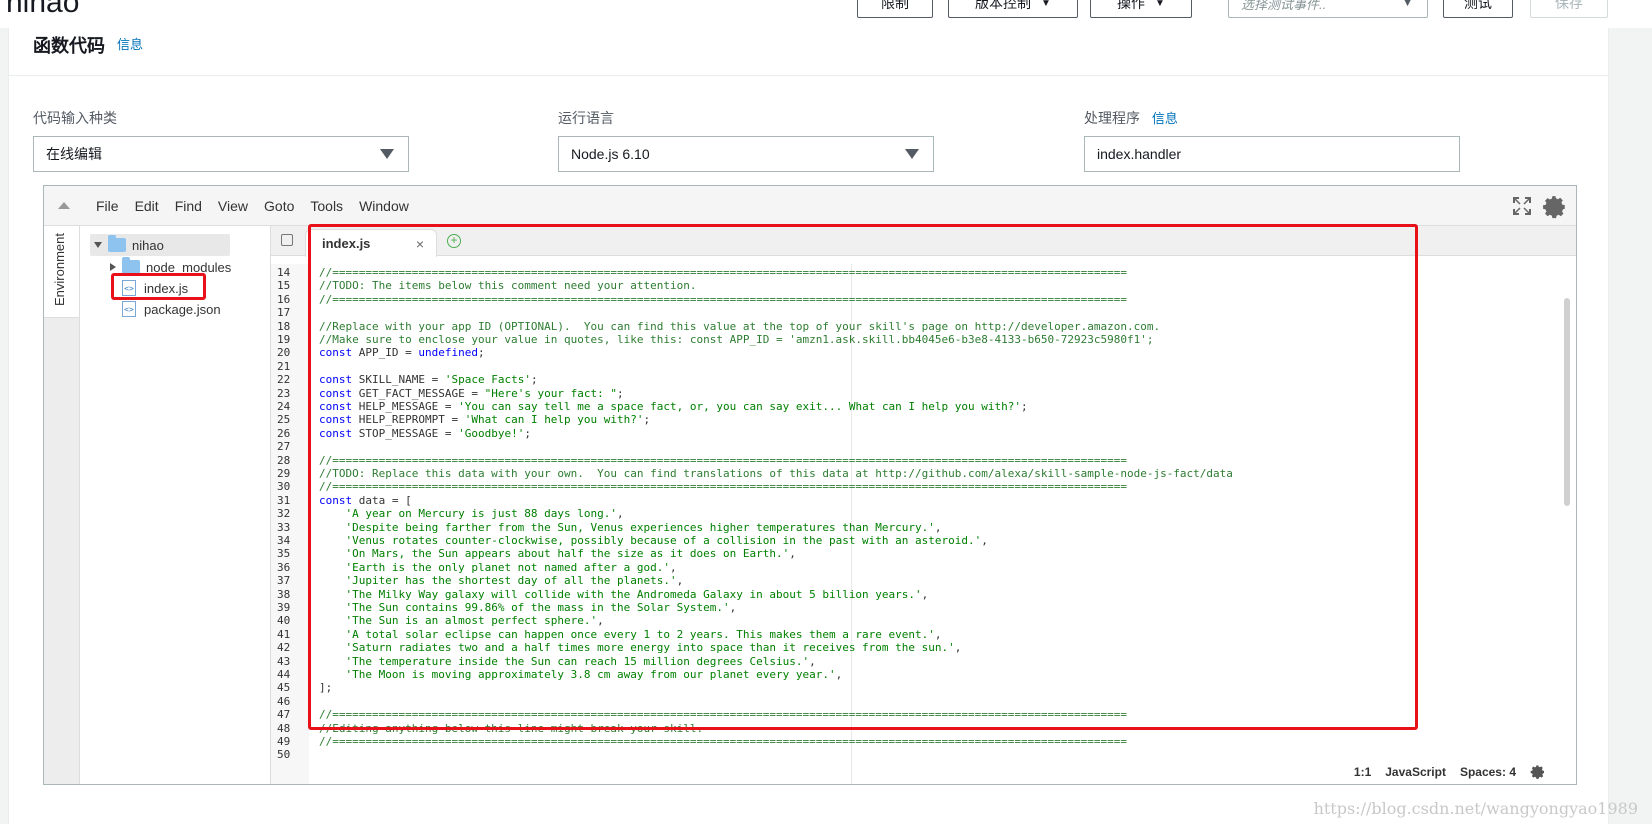 The image size is (1652, 824). What do you see at coordinates (188, 206) in the screenshot?
I see `menu-find: Find` at bounding box center [188, 206].